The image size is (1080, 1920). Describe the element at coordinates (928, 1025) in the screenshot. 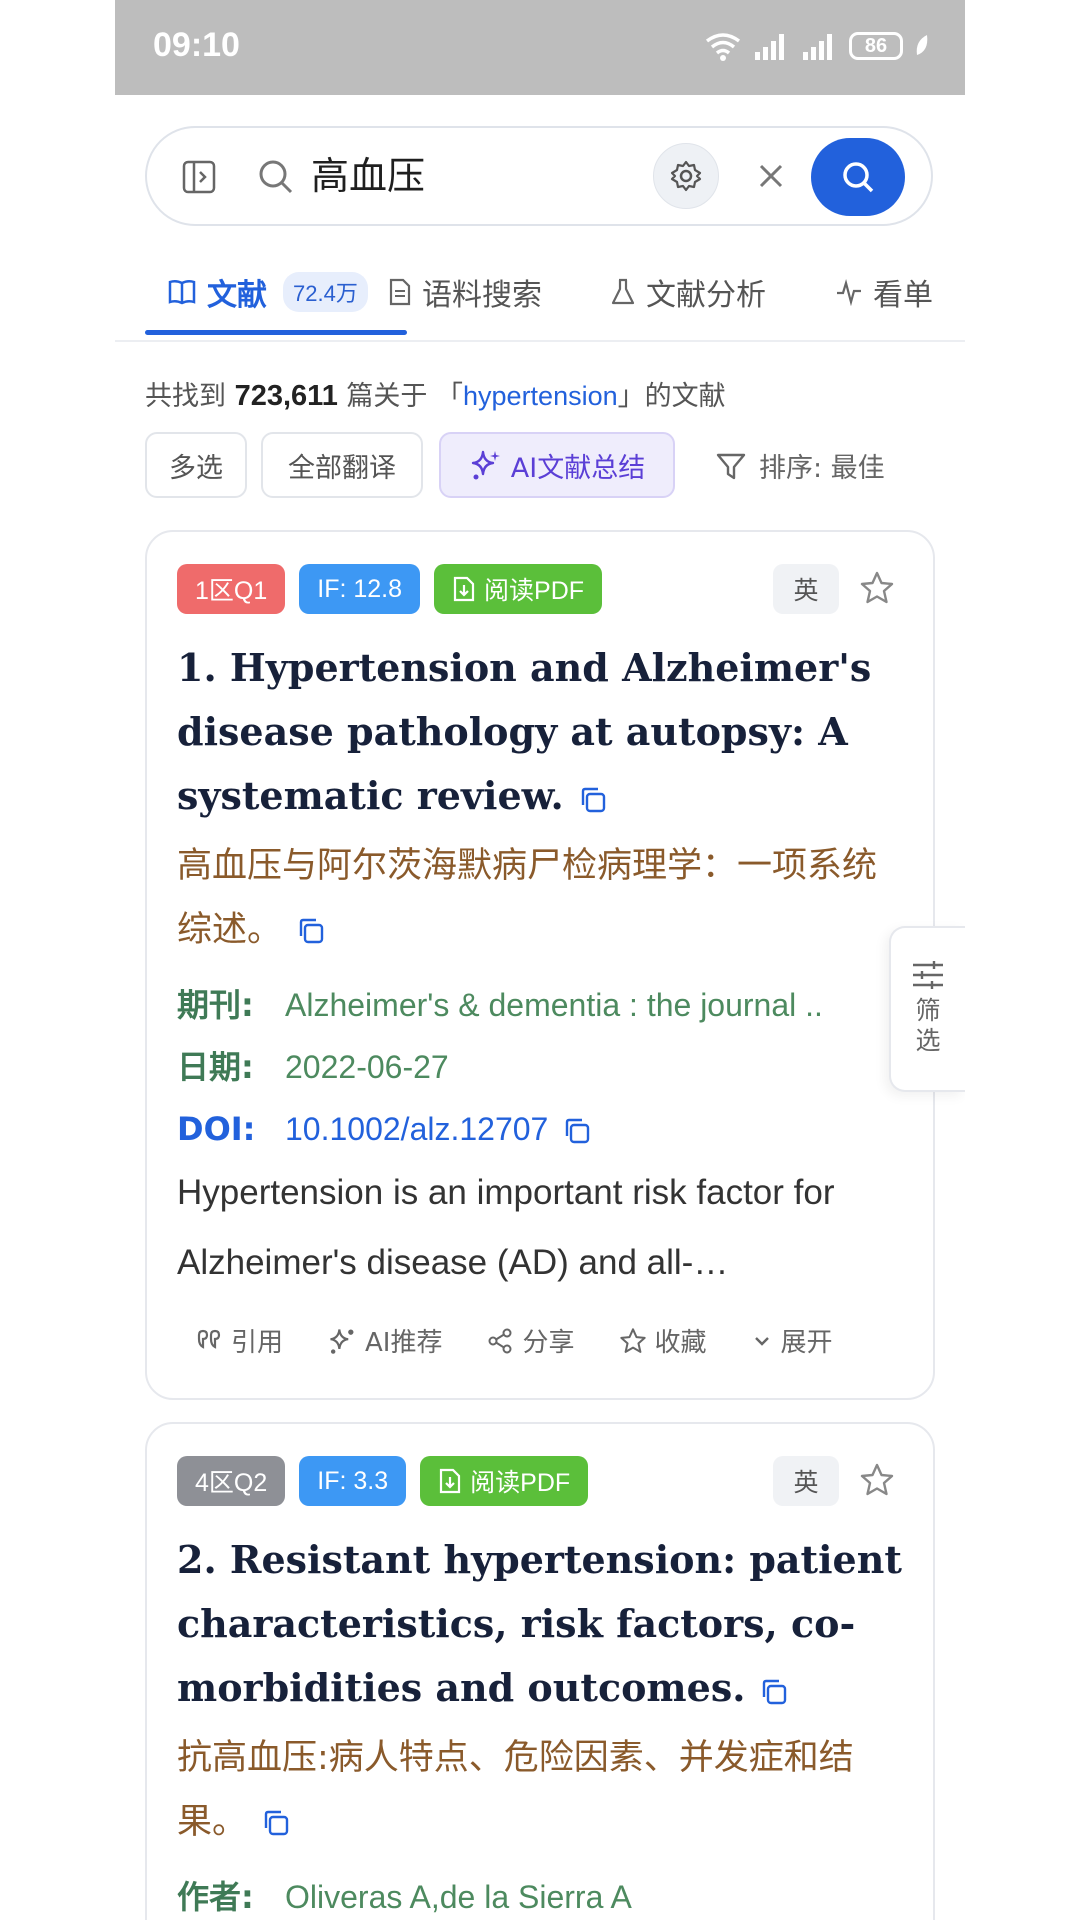

I see `filter-label: 筛选` at that location.